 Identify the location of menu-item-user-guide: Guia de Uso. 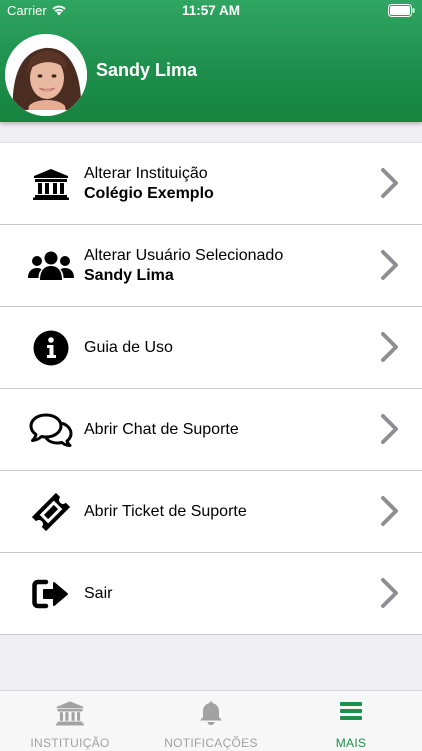
(211, 348).